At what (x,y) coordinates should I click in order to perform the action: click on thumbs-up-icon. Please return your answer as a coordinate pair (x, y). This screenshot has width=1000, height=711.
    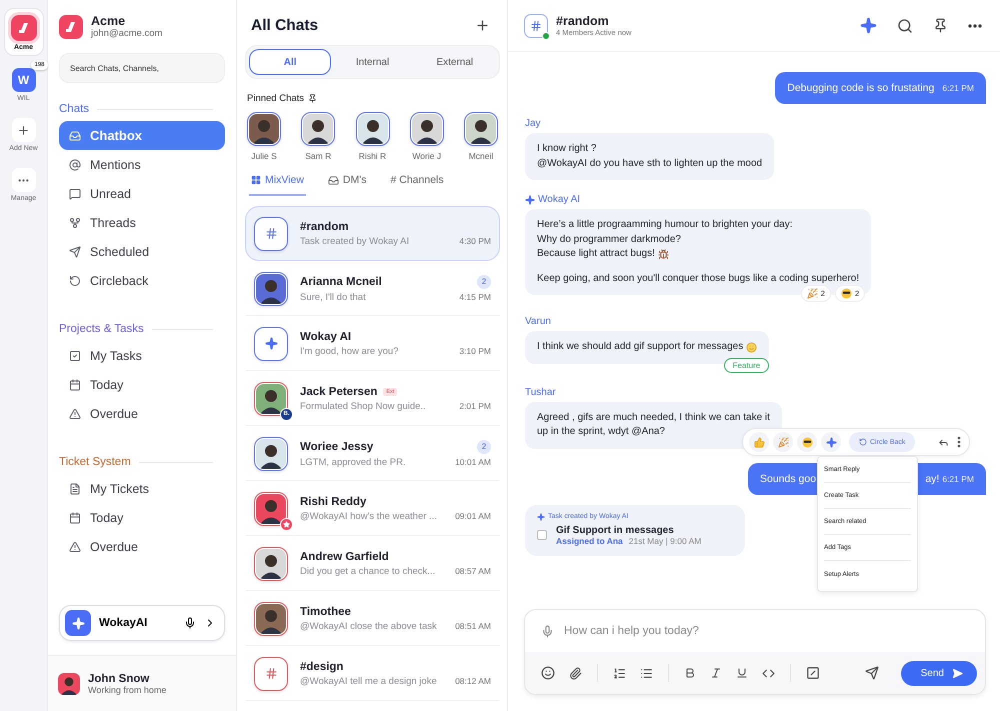
    Looking at the image, I should click on (759, 442).